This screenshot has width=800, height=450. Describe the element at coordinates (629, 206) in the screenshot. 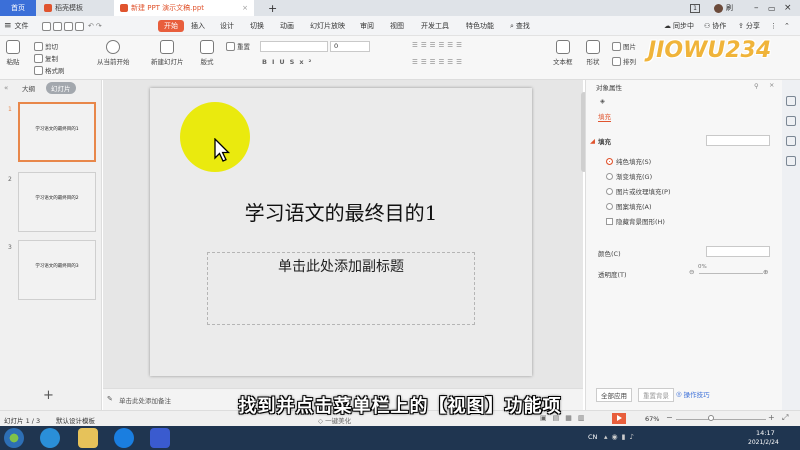

I see `fill-option-pattern: 图案填充(A)` at that location.